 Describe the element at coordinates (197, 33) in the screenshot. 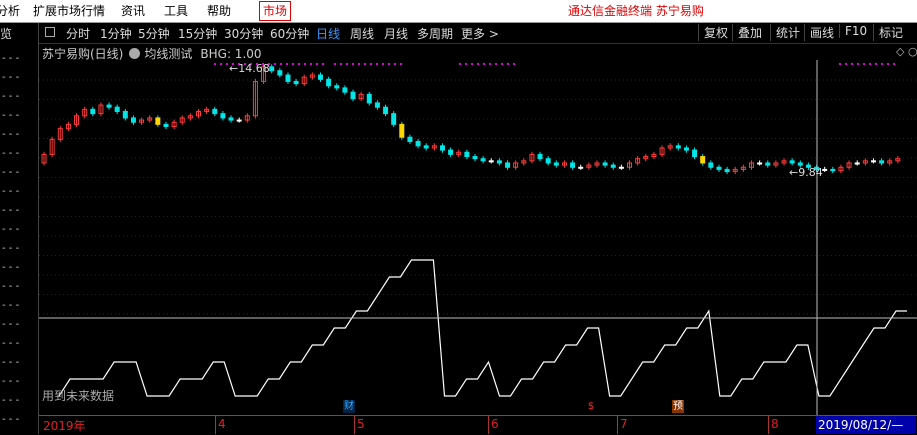

I see `period-tab-15min: 15分钟` at that location.